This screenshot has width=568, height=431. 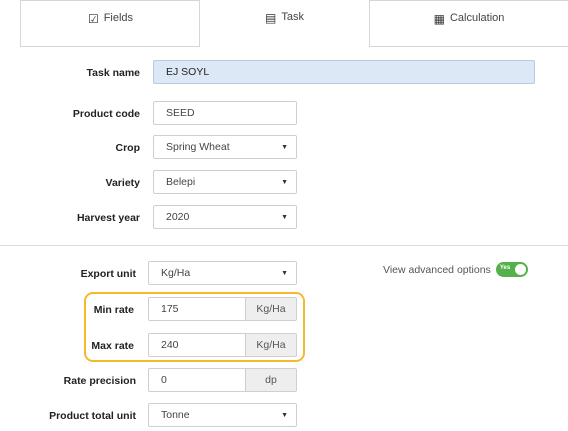 What do you see at coordinates (439, 19) in the screenshot?
I see `calculator-icon: ▦` at bounding box center [439, 19].